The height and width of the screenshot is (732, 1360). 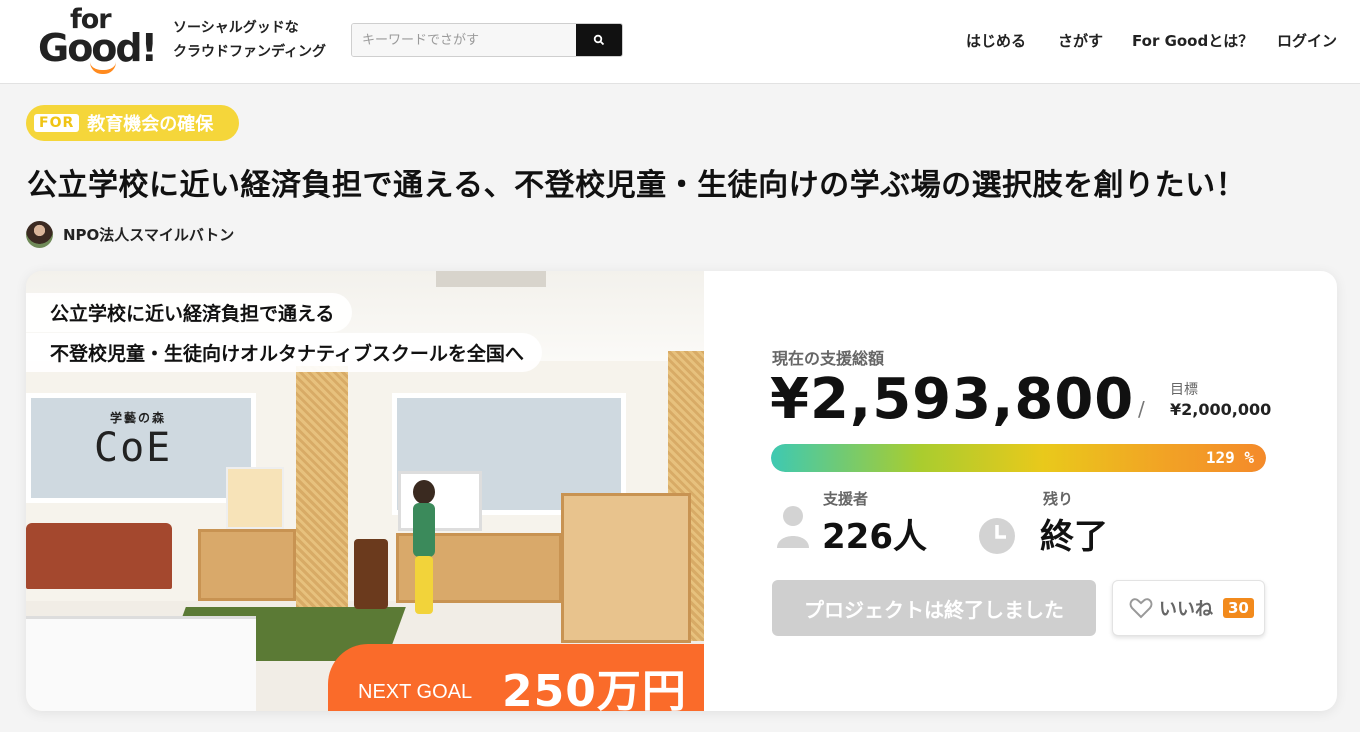 What do you see at coordinates (1307, 40) in the screenshot?
I see `nav-login: ログイン` at bounding box center [1307, 40].